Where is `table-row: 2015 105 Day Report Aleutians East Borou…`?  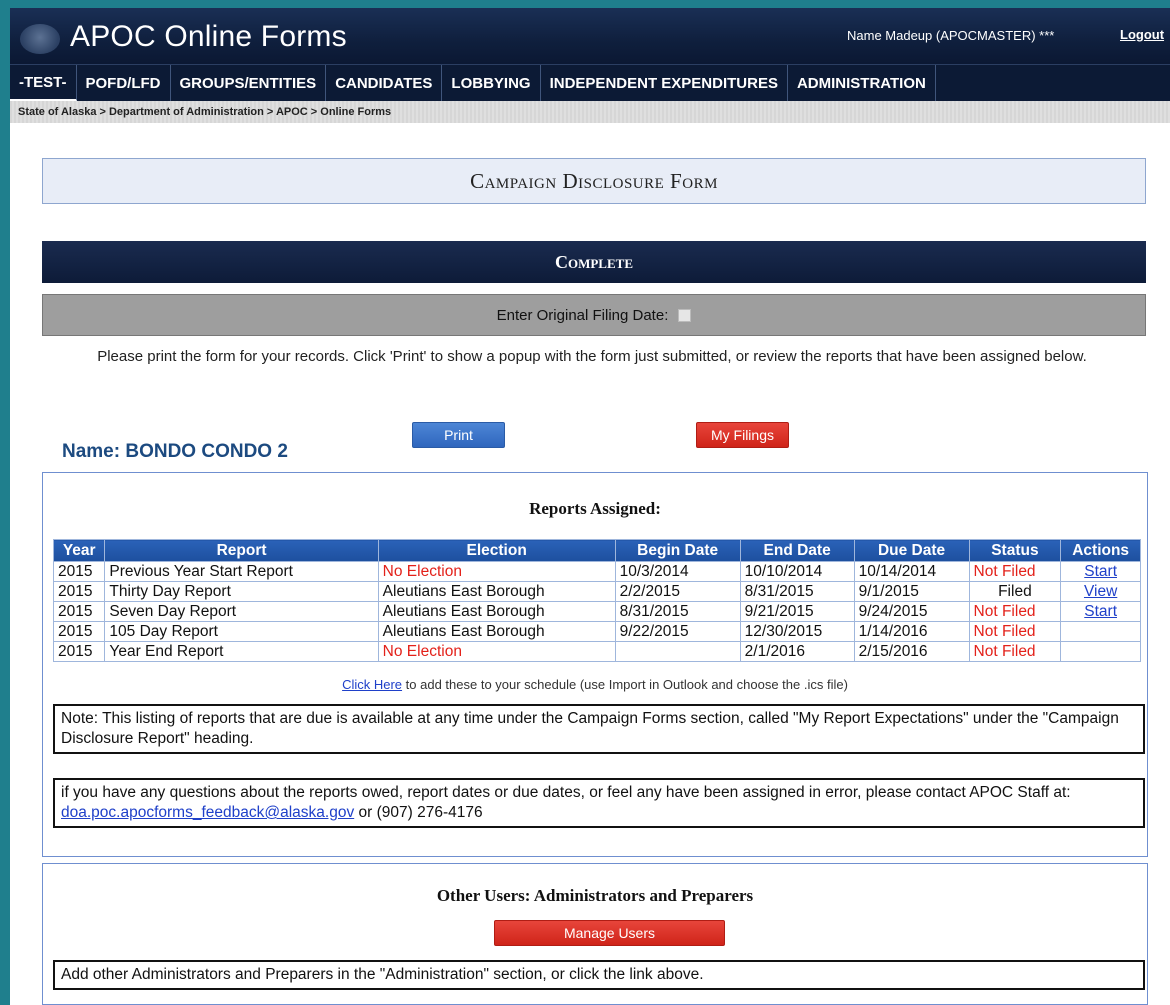 table-row: 2015 105 Day Report Aleutians East Borou… is located at coordinates (596, 631).